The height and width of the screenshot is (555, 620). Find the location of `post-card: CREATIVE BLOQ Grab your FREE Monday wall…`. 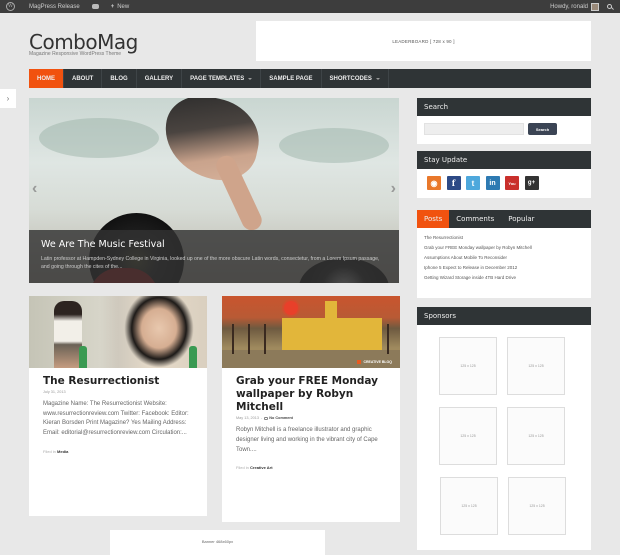

post-card: CREATIVE BLOQ Grab your FREE Monday wall… is located at coordinates (311, 409).